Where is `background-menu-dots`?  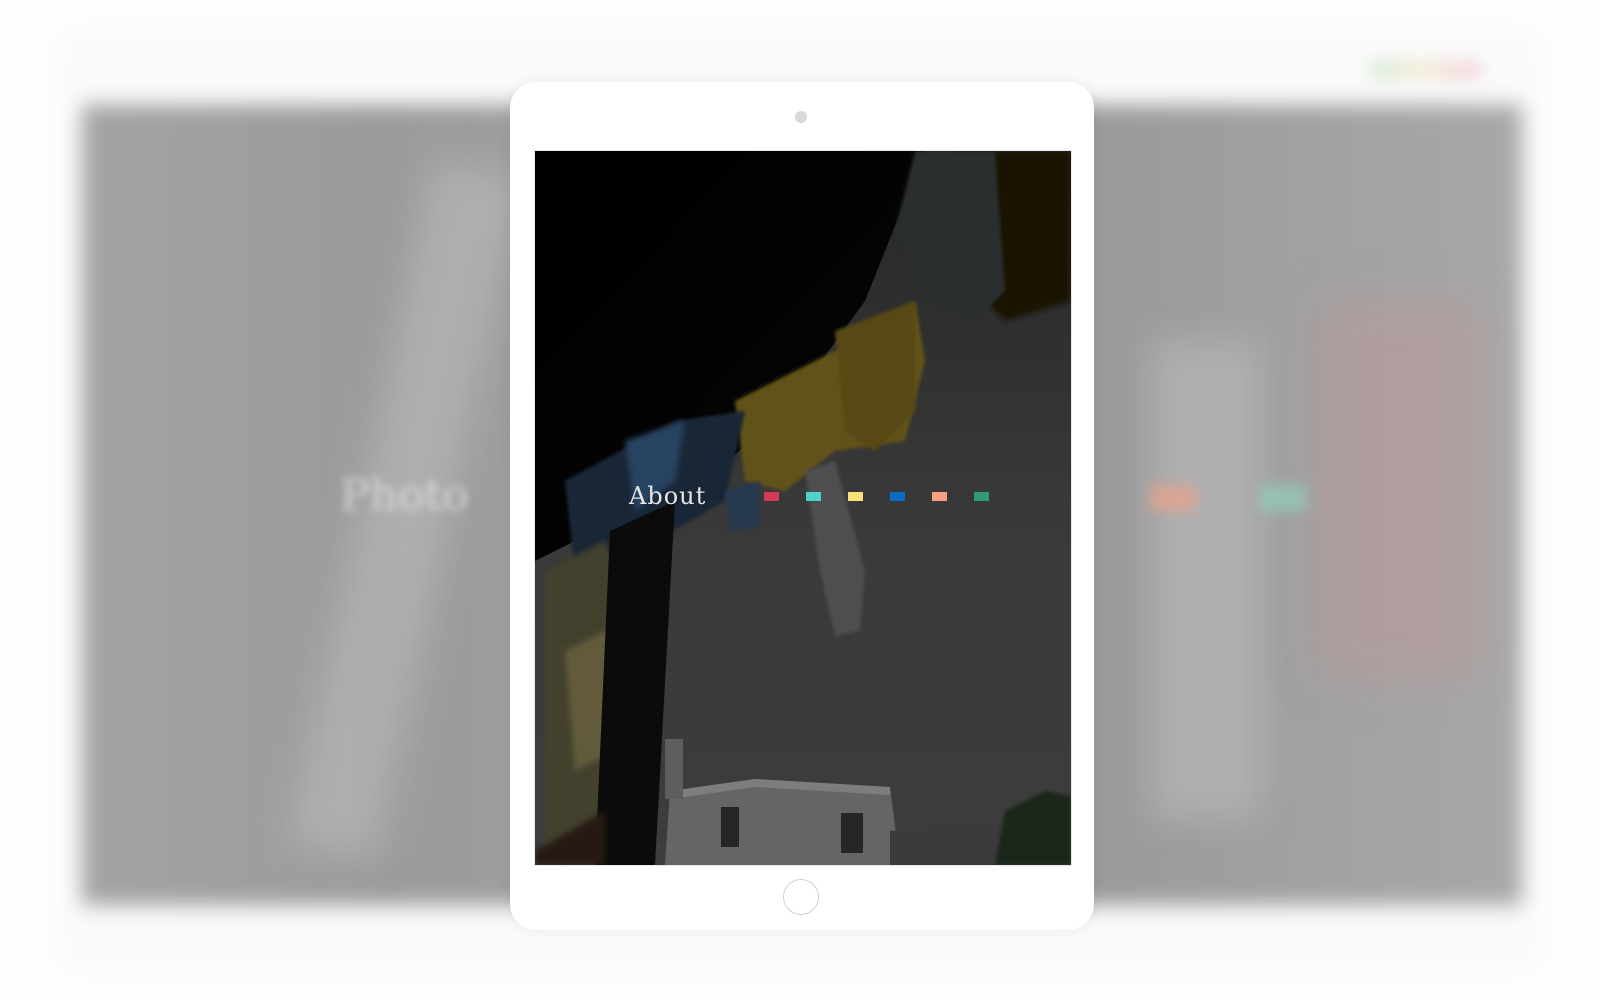
background-menu-dots is located at coordinates (1425, 70).